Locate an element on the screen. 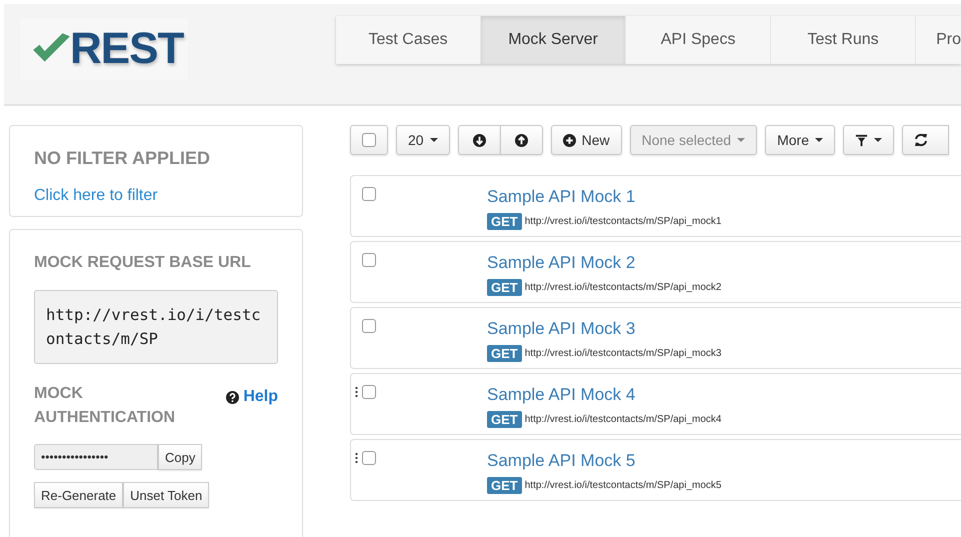 This screenshot has height=537, width=961. download-button is located at coordinates (479, 140).